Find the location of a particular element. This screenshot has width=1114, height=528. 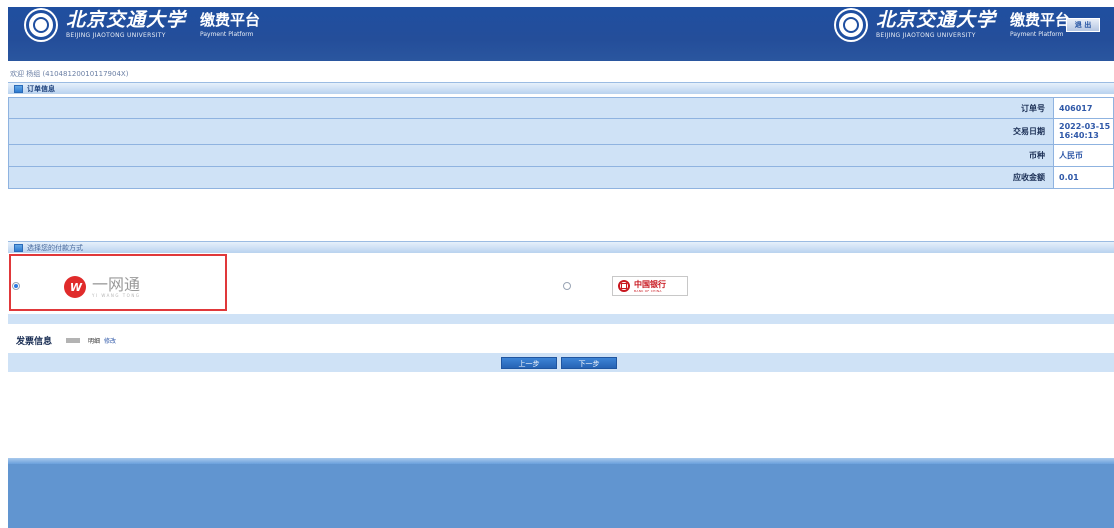

welcome-text: 欢迎 杨组 (41048120010117904X) is located at coordinates (69, 74).